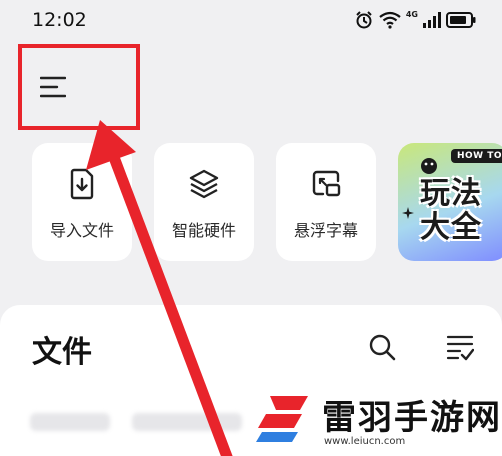  Describe the element at coordinates (325, 230) in the screenshot. I see `floating-subtitle-label: 悬浮字幕` at that location.